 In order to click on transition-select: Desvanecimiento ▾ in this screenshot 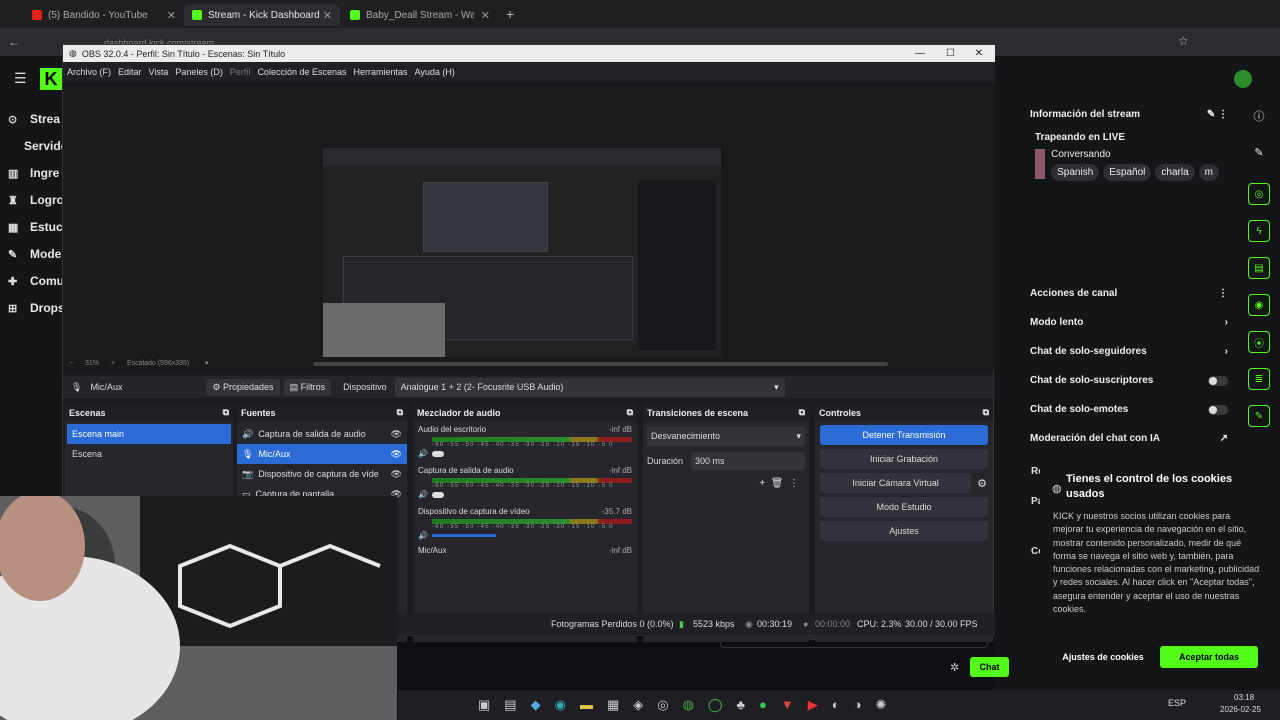, I will do `click(726, 436)`.